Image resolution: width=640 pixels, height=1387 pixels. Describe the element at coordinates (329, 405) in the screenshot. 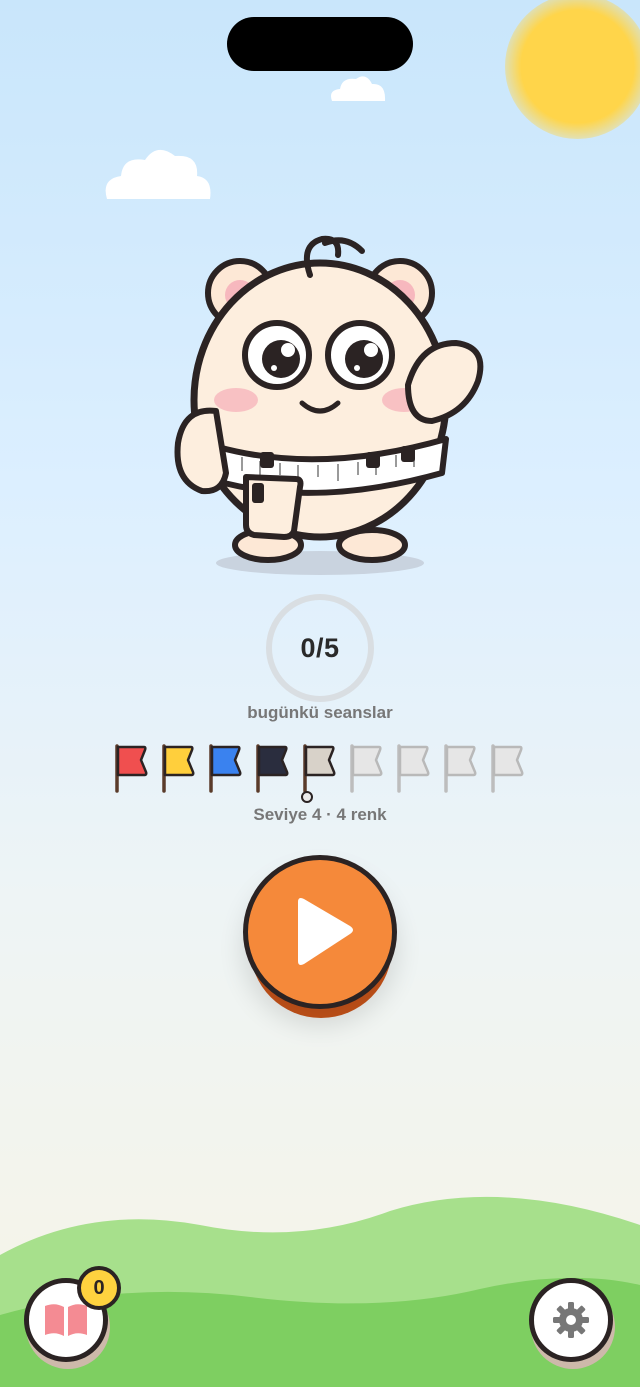

I see `hamster-mascot` at that location.